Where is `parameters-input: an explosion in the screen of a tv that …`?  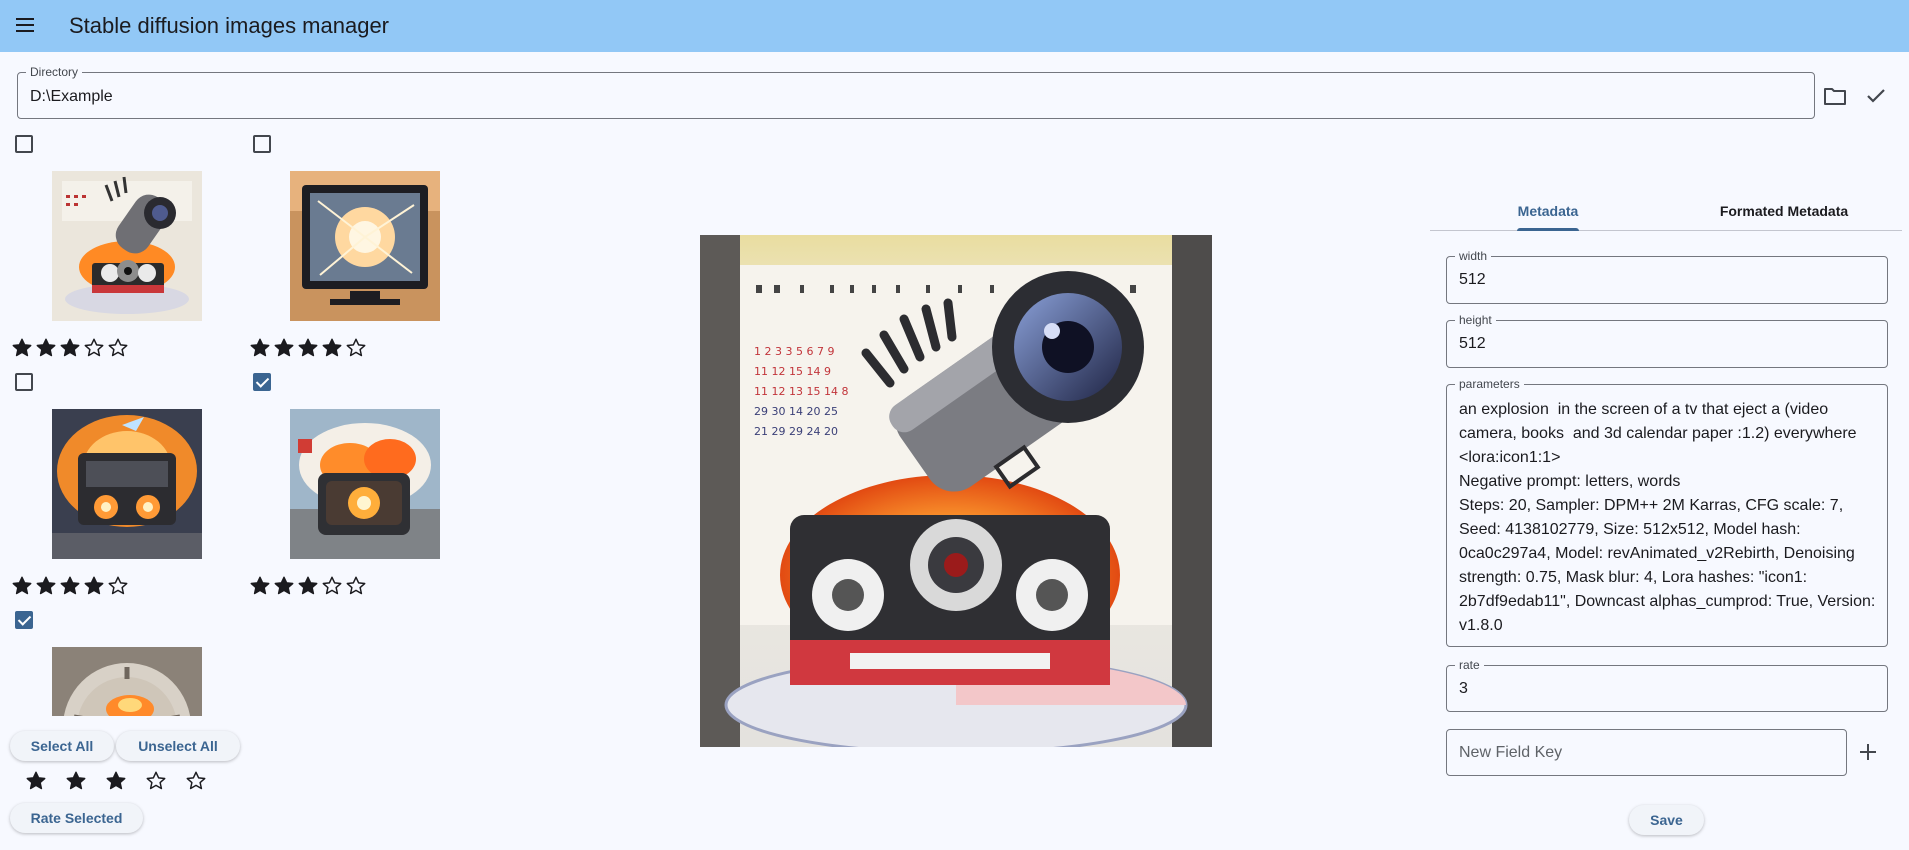 parameters-input: an explosion in the screen of a tv that … is located at coordinates (1669, 518).